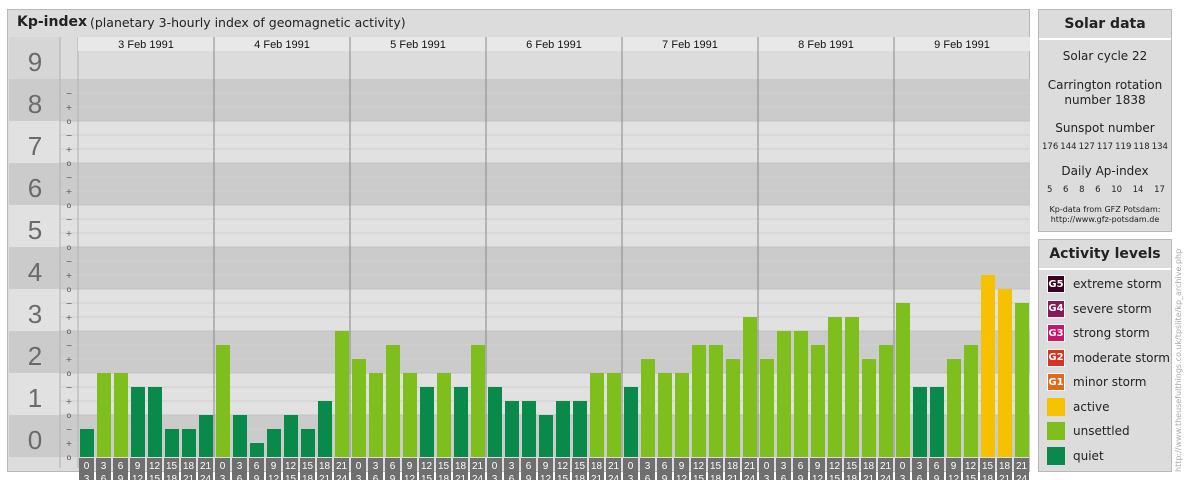 This screenshot has height=480, width=1184. I want to click on day-label: 5 Feb 1991, so click(418, 45).